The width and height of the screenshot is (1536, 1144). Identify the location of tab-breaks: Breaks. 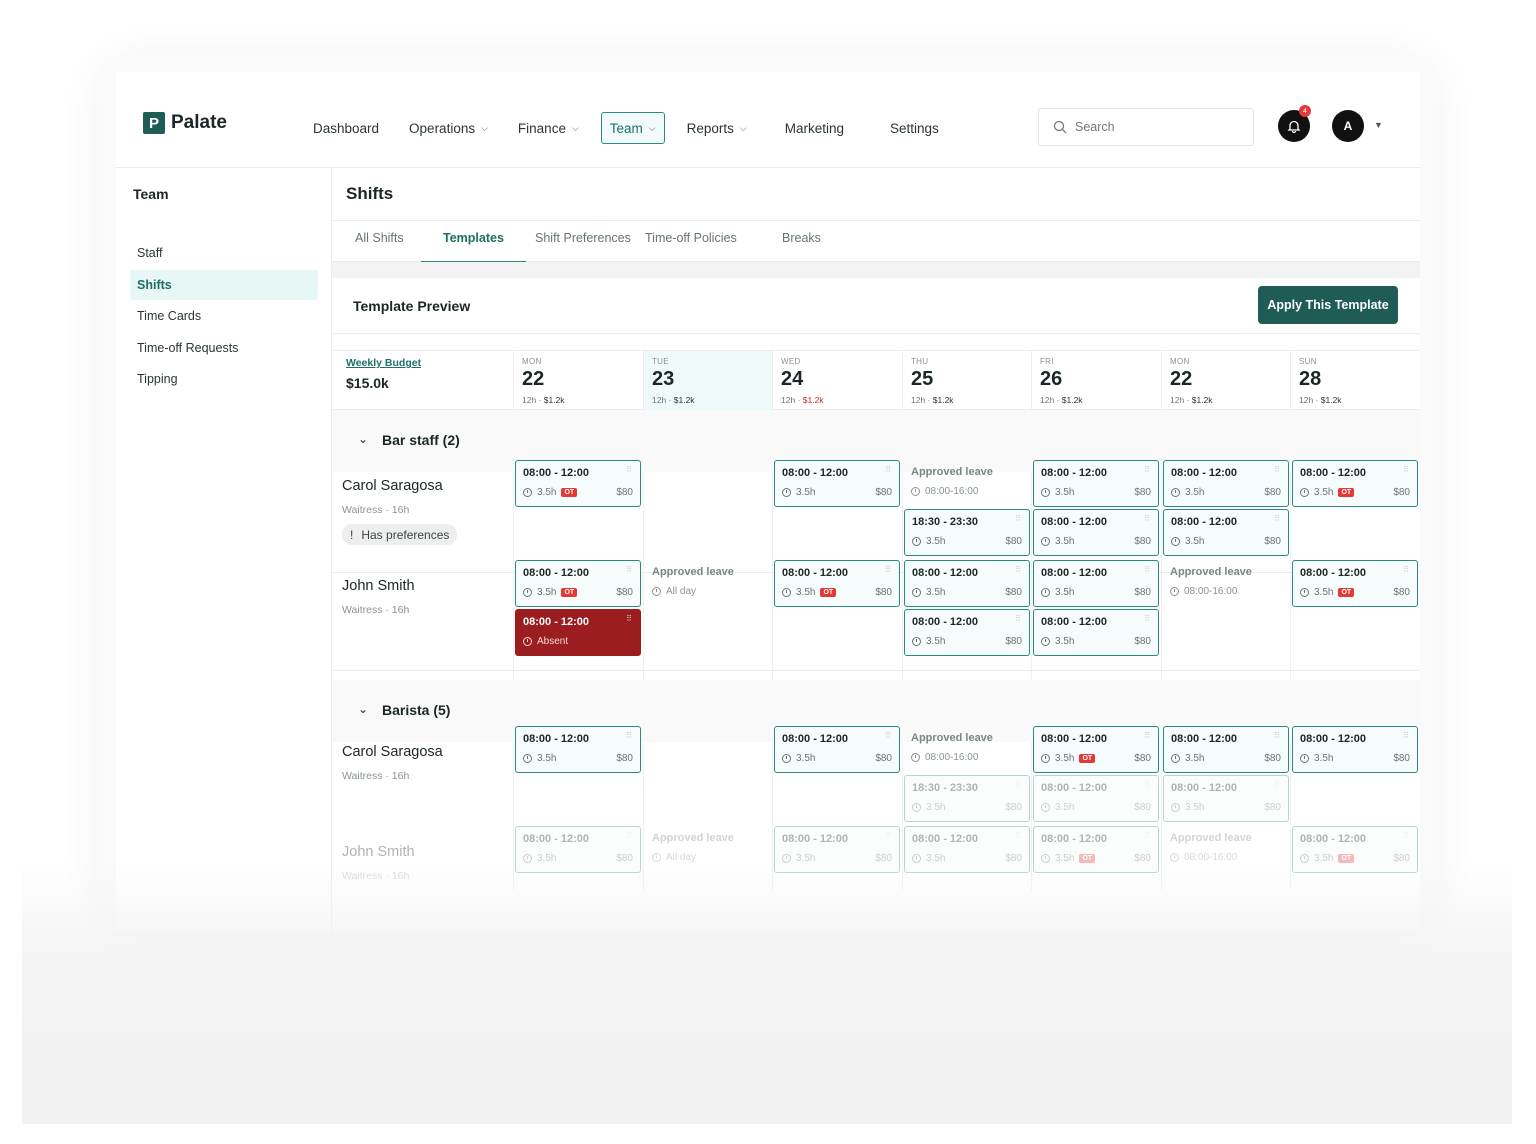
(801, 247).